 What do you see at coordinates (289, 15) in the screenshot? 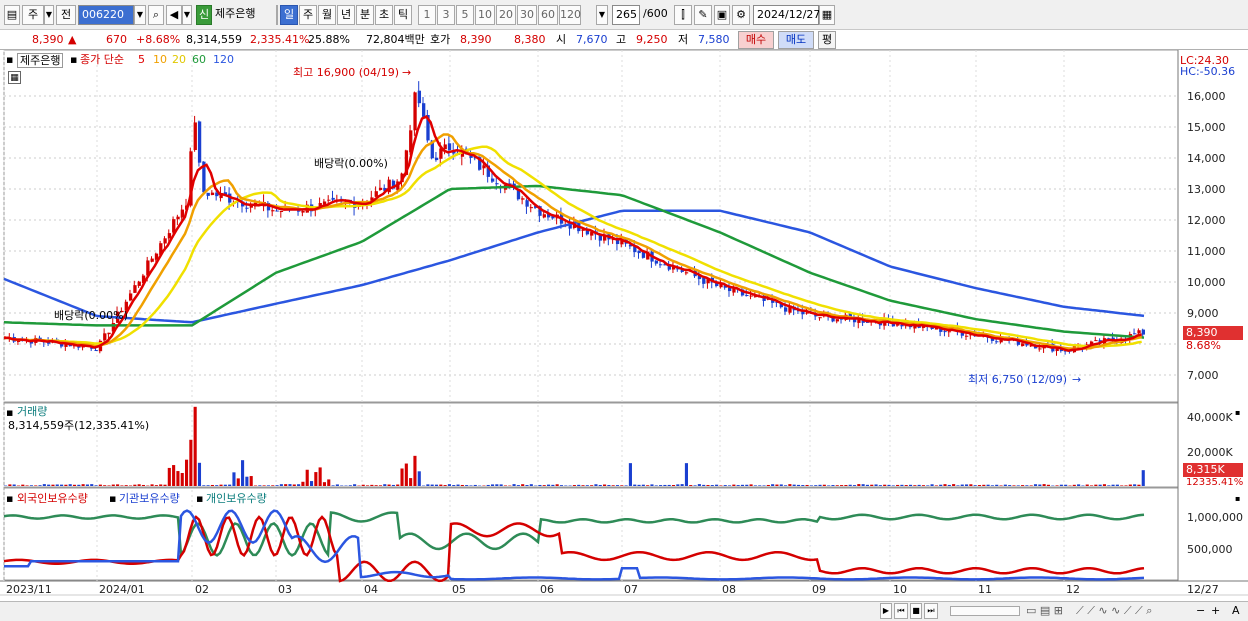
I see `period-tab: 일` at bounding box center [289, 15].